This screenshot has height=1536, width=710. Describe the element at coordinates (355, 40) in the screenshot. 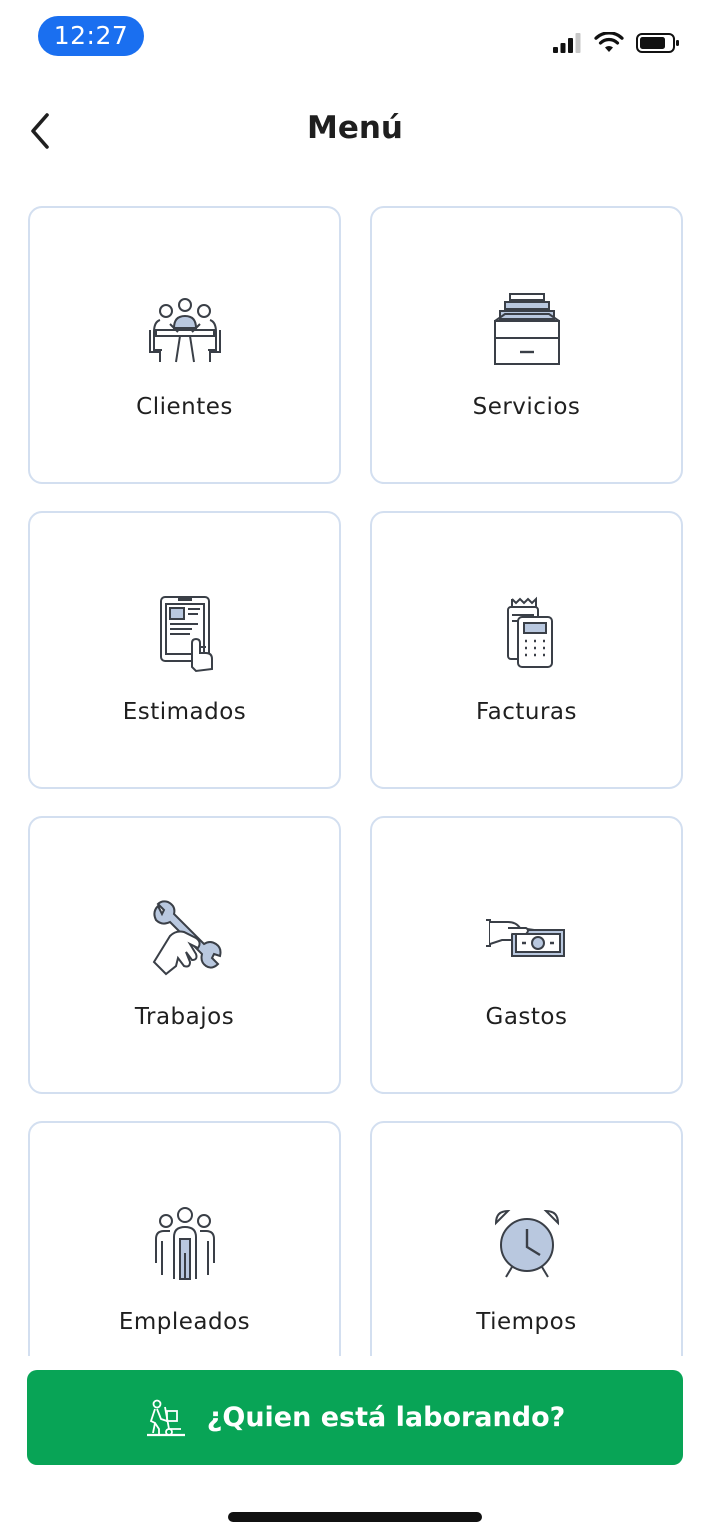

I see `status-bar: 12:27` at that location.